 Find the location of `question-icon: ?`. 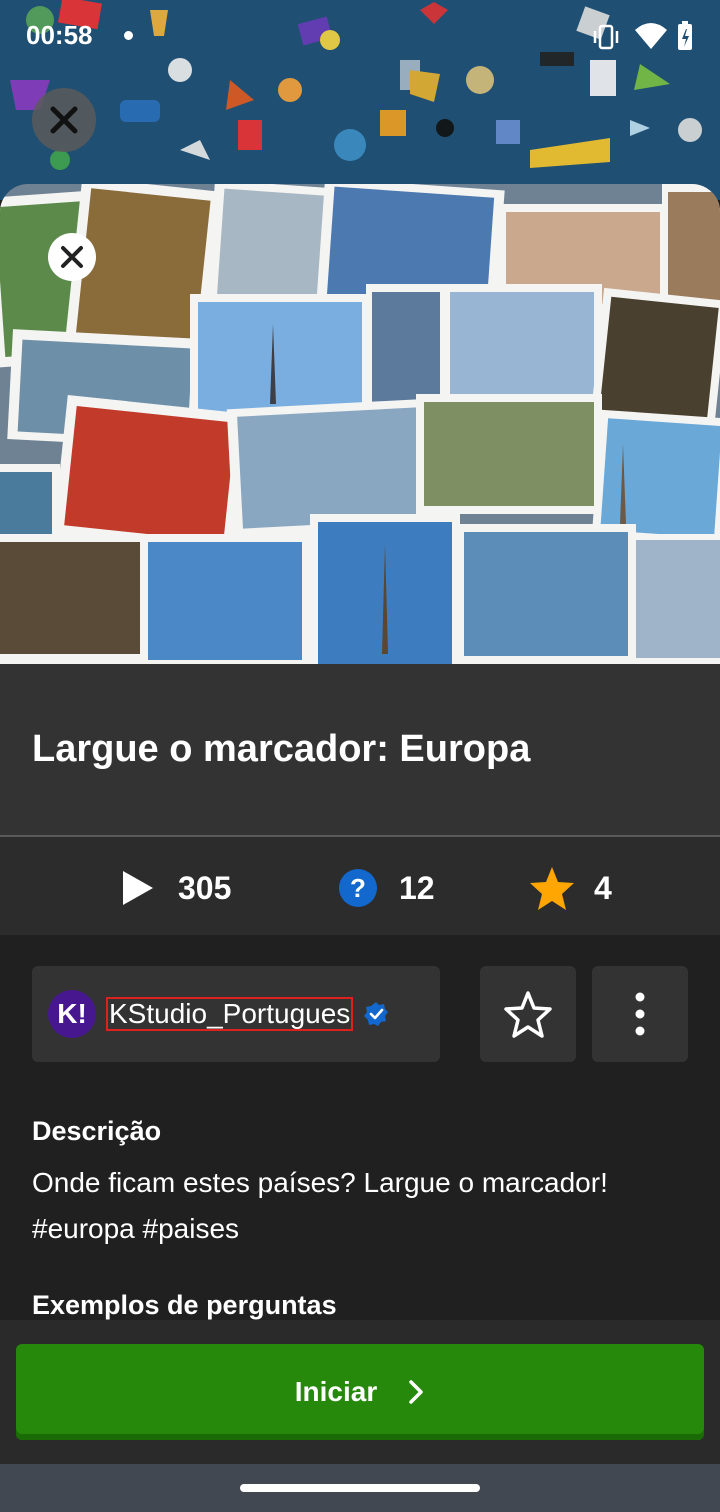

question-icon: ? is located at coordinates (358, 888).